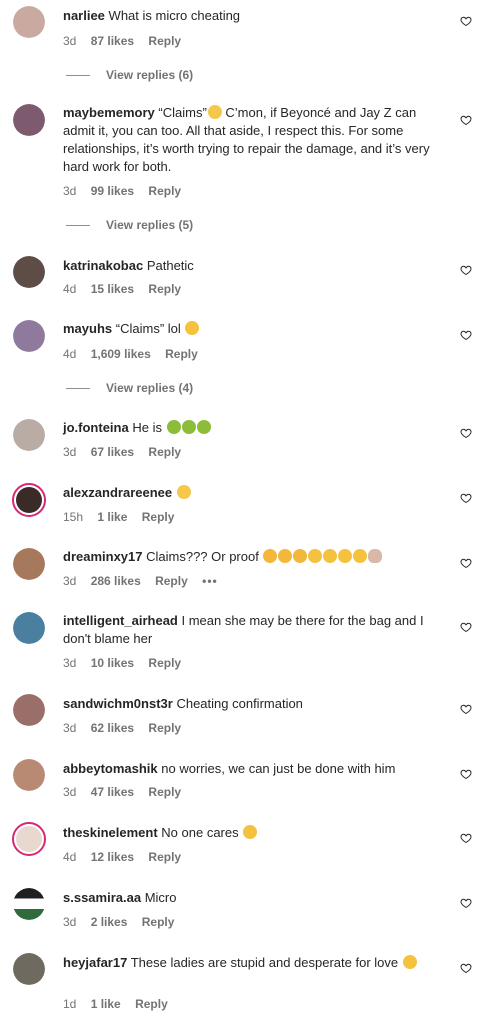  Describe the element at coordinates (117, 492) in the screenshot. I see `comment-username: alexzandrareenee` at that location.